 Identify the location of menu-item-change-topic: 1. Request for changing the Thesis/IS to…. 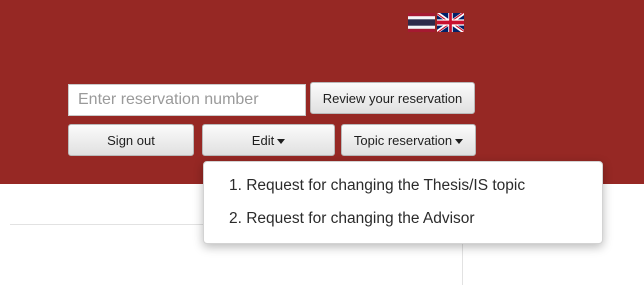
(403, 185).